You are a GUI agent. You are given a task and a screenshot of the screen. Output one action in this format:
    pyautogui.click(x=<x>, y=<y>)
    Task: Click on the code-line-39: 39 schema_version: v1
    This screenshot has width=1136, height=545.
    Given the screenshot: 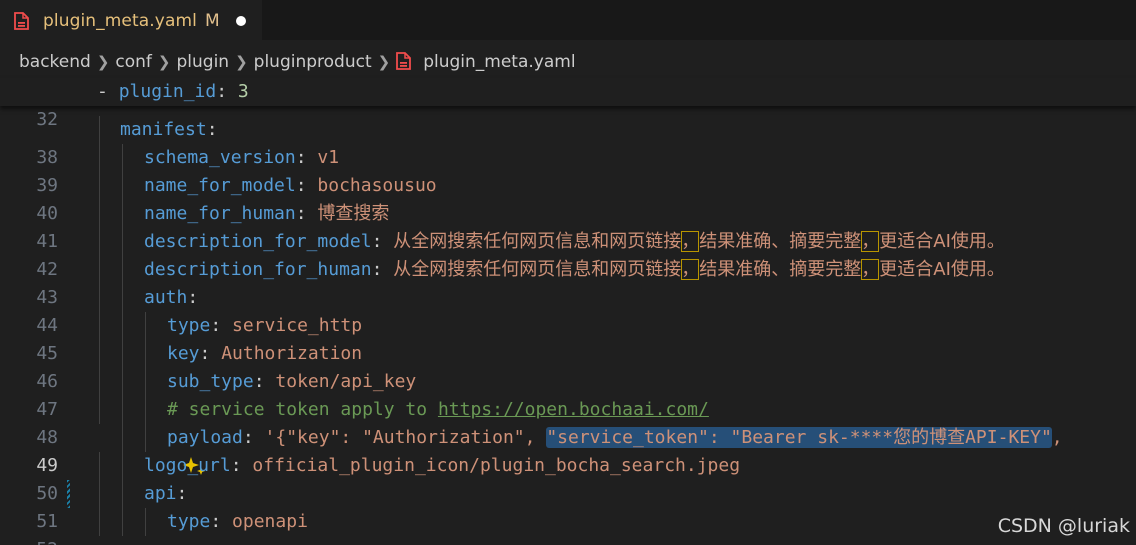 What is the action you would take?
    pyautogui.click(x=568, y=170)
    